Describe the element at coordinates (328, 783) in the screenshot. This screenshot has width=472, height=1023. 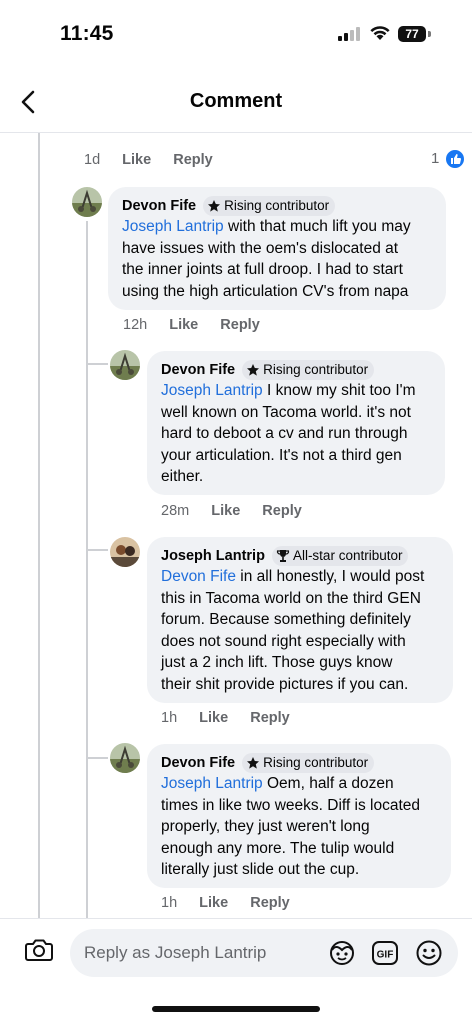
I see `comment-line: Oem, half a dozen` at that location.